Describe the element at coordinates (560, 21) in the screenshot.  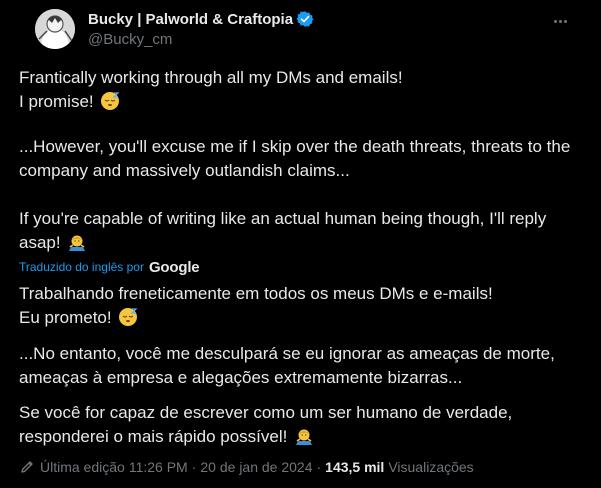
I see `more-options-icon` at that location.